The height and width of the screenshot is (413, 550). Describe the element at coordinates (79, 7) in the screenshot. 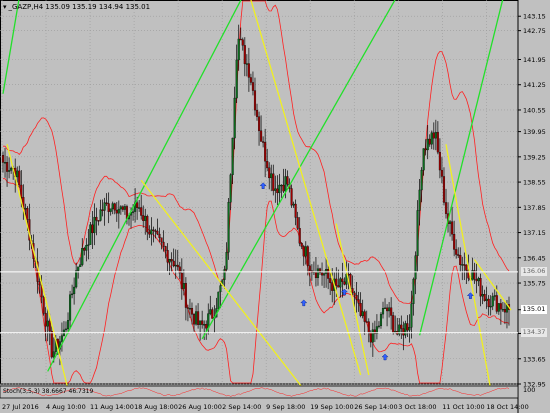

I see `symbol-line: _GAZP,H4 135.09 135.19 134.94 135.01` at that location.